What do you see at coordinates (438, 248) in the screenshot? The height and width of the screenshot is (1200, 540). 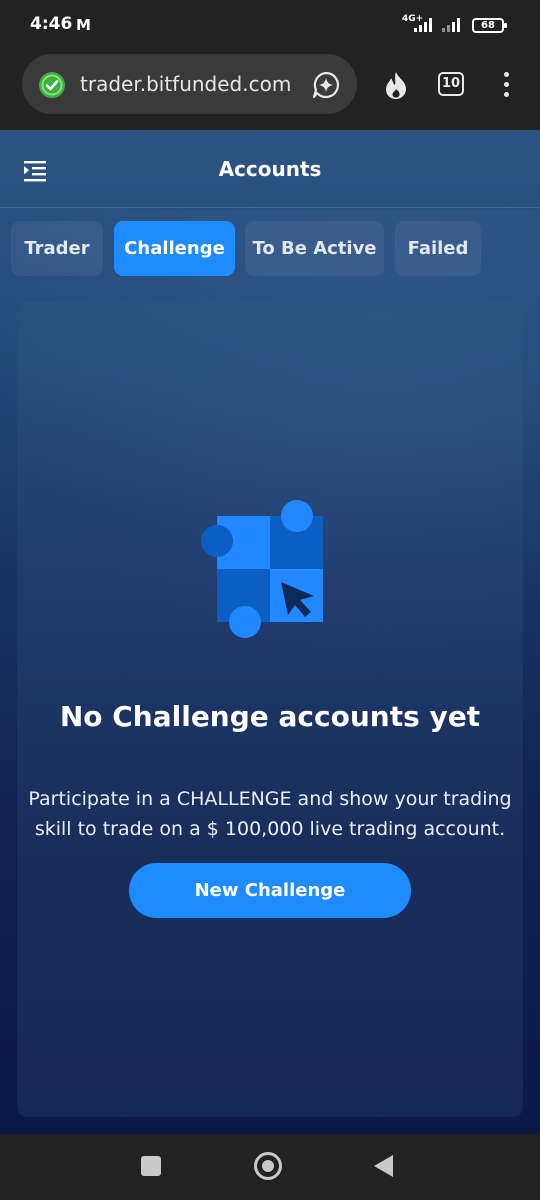 I see `tab-failed: Failed` at bounding box center [438, 248].